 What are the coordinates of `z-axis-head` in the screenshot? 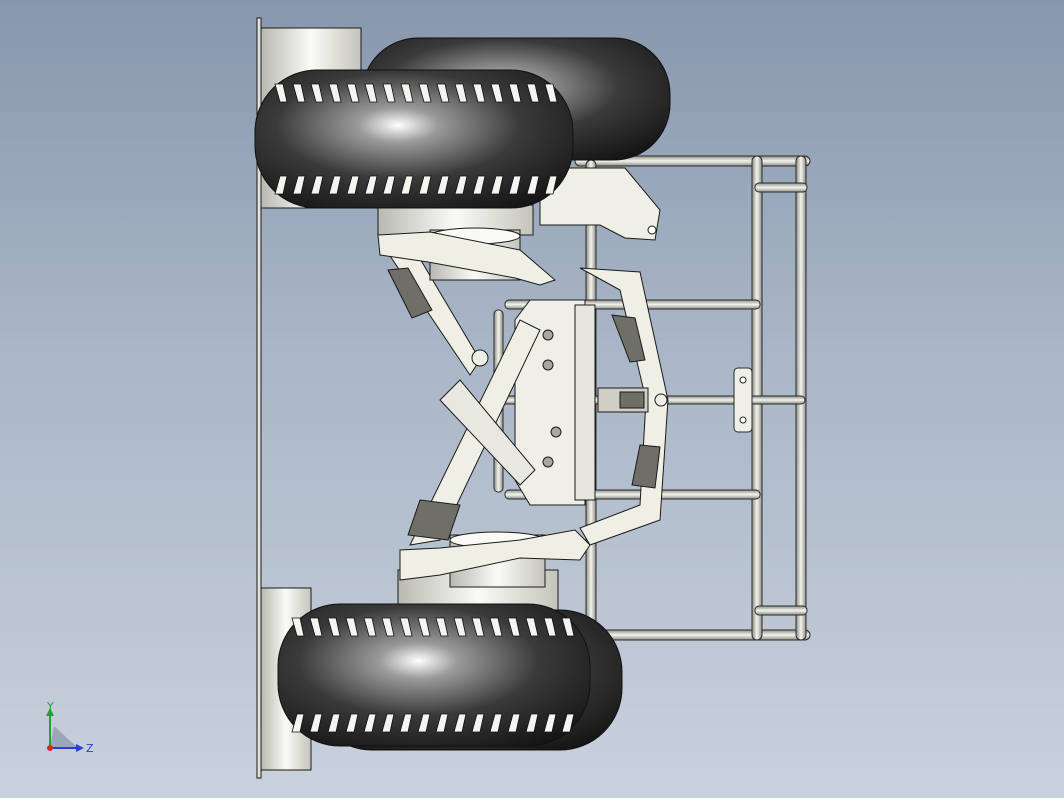 It's located at (80, 748).